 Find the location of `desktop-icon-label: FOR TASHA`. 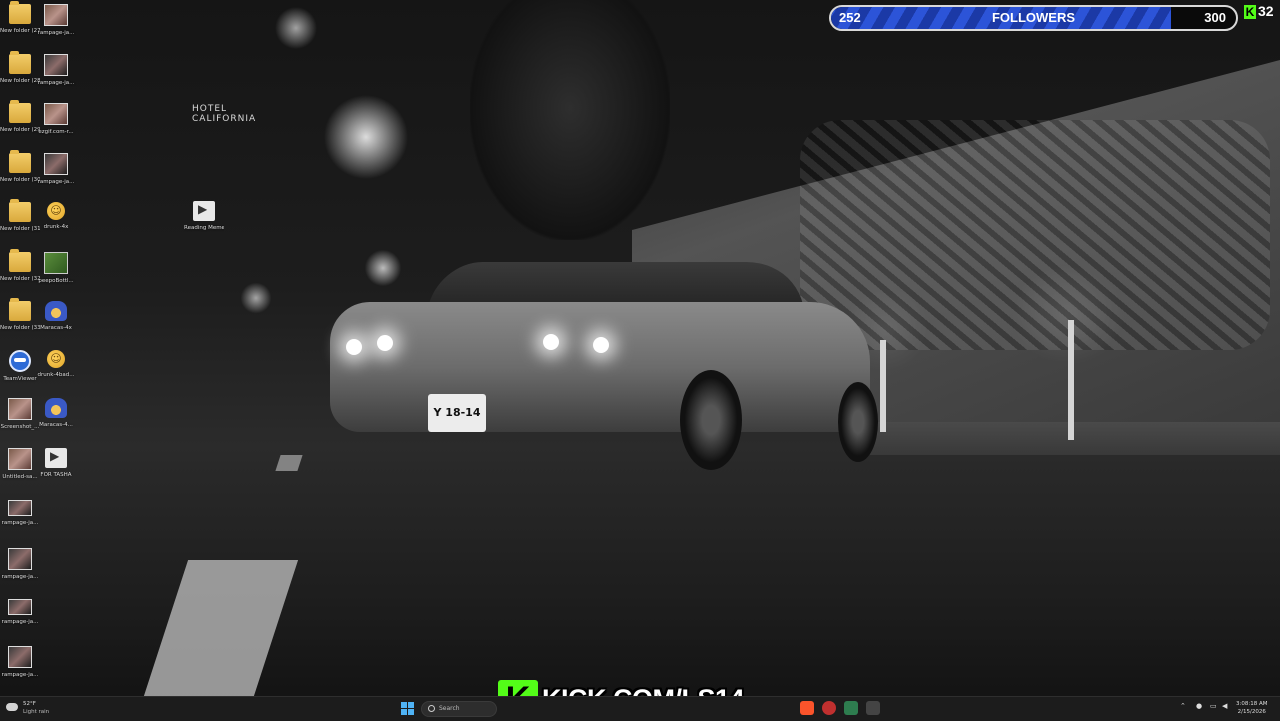

desktop-icon-label: FOR TASHA is located at coordinates (56, 475).